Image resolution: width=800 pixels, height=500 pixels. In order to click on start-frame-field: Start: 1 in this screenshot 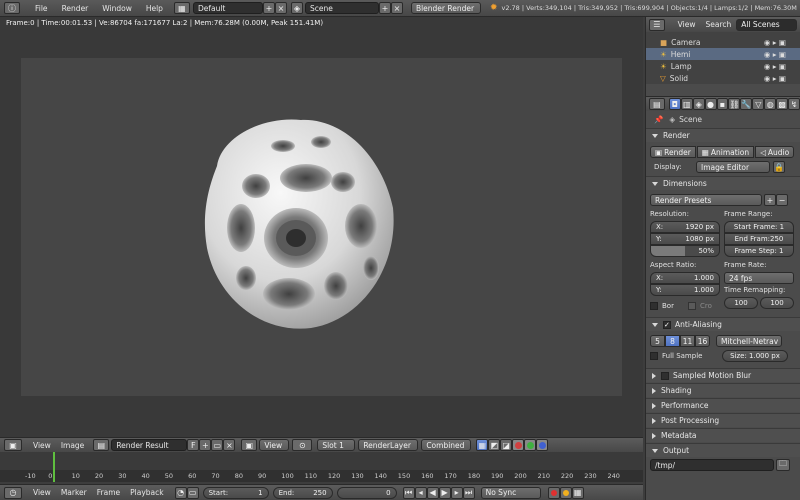, I will do `click(235, 492)`.